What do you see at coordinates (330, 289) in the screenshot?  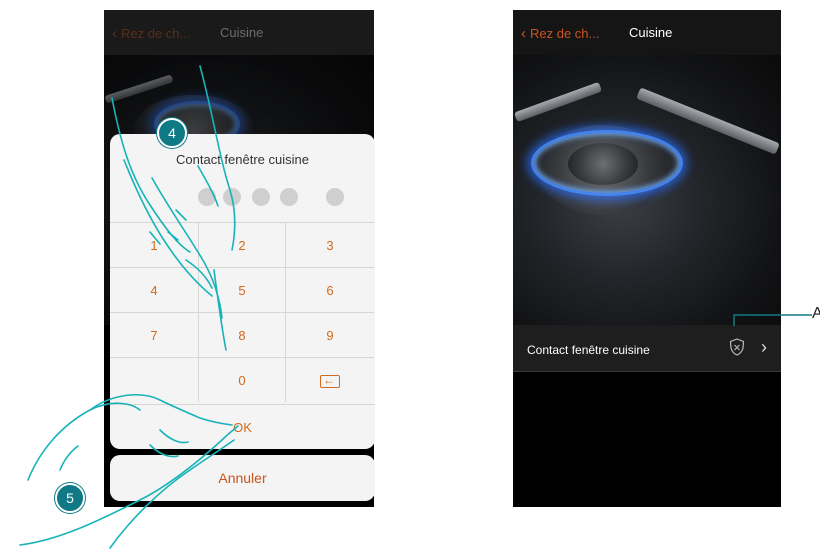 I see `key-6: 6` at bounding box center [330, 289].